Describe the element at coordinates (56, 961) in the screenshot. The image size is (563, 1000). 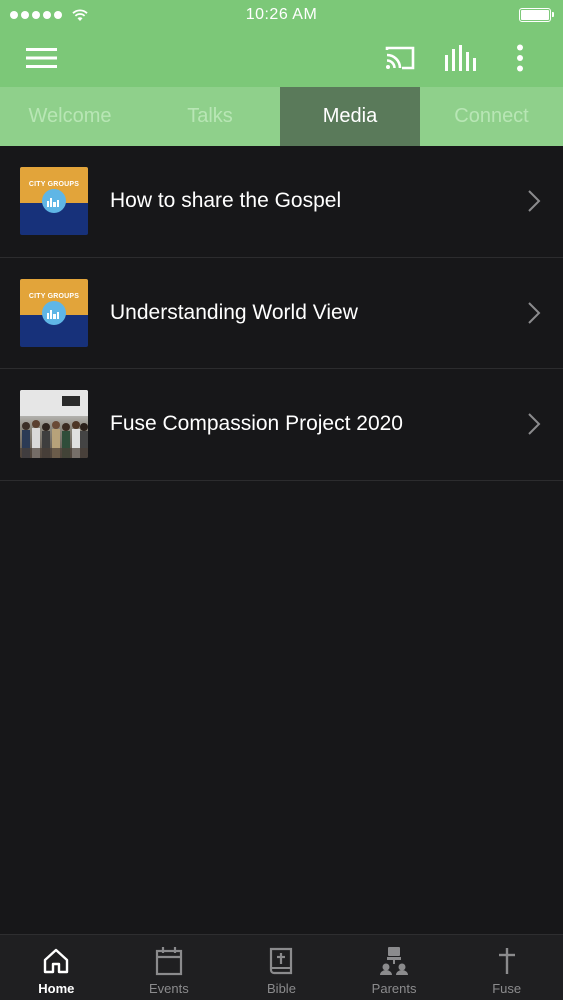
I see `home-icon` at that location.